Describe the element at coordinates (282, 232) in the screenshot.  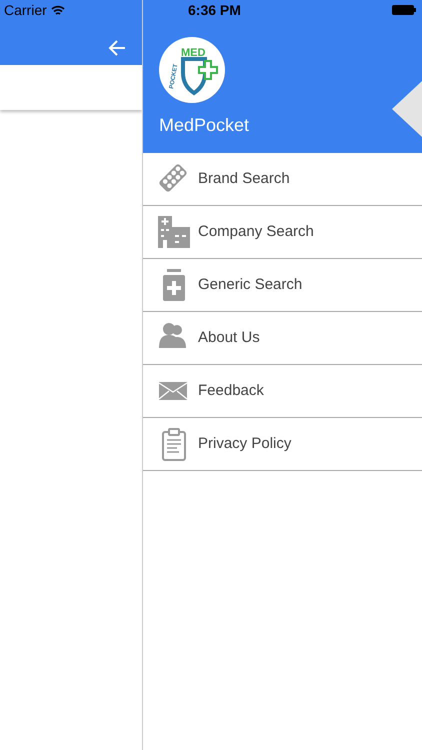
I see `menu-item: Company Search` at that location.